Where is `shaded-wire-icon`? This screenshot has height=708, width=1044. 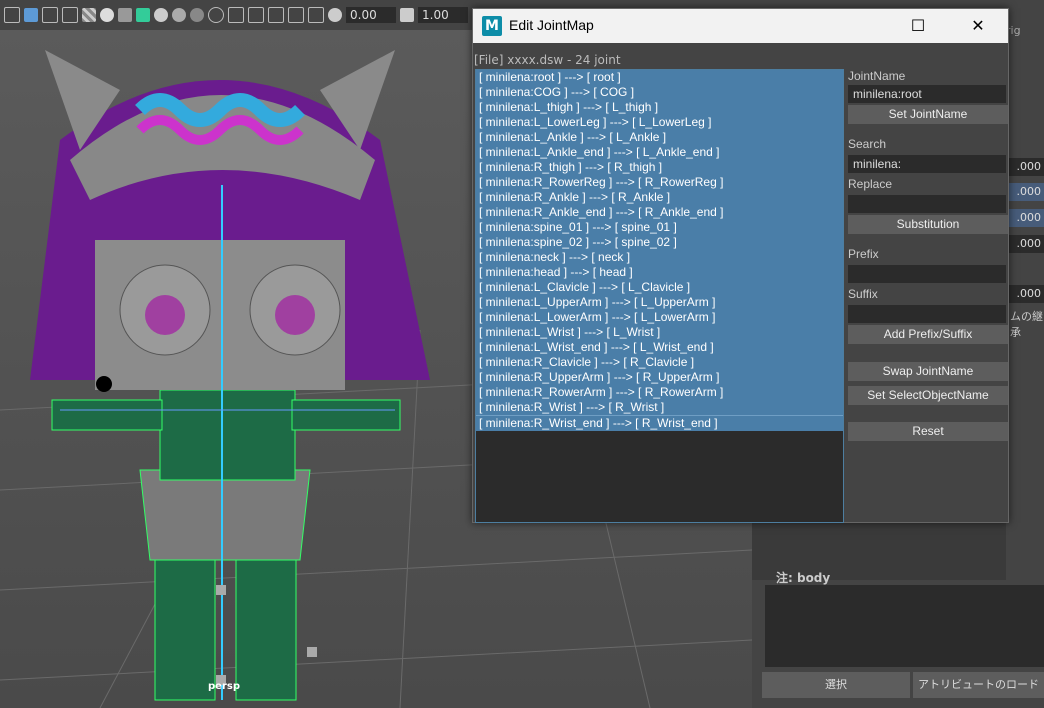
shaded-wire-icon is located at coordinates (70, 15).